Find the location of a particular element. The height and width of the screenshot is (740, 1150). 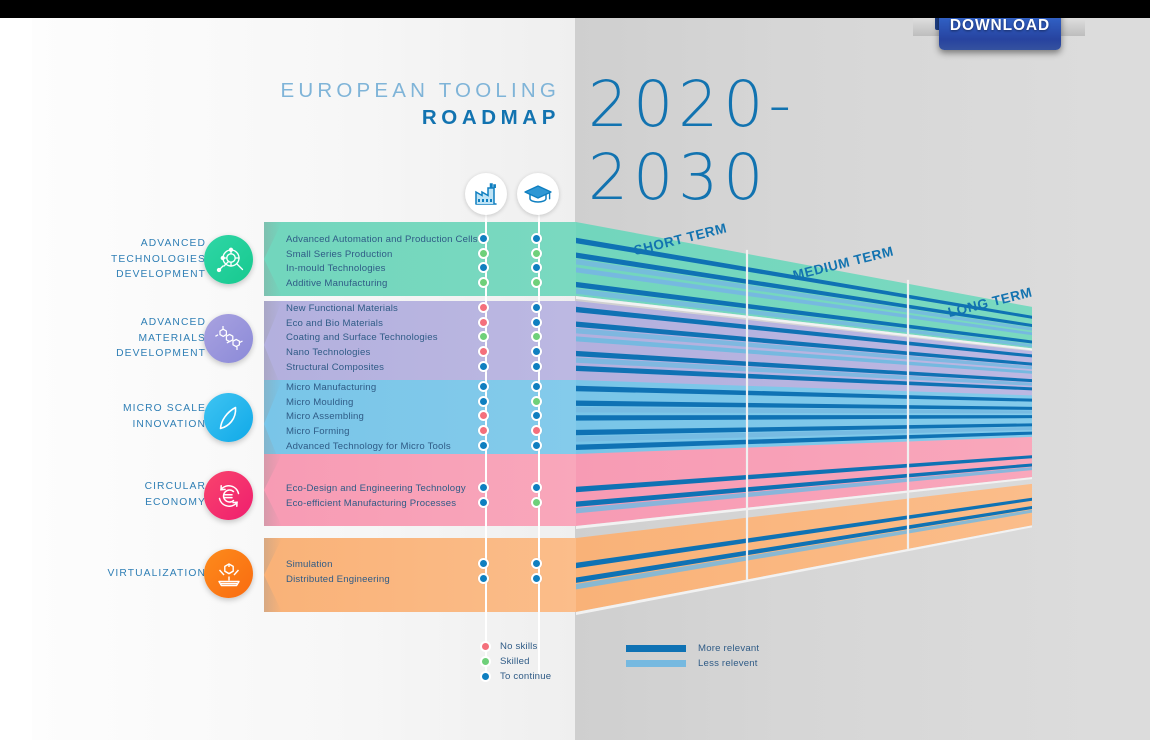

band-advanced-materials-development is located at coordinates (420, 345).